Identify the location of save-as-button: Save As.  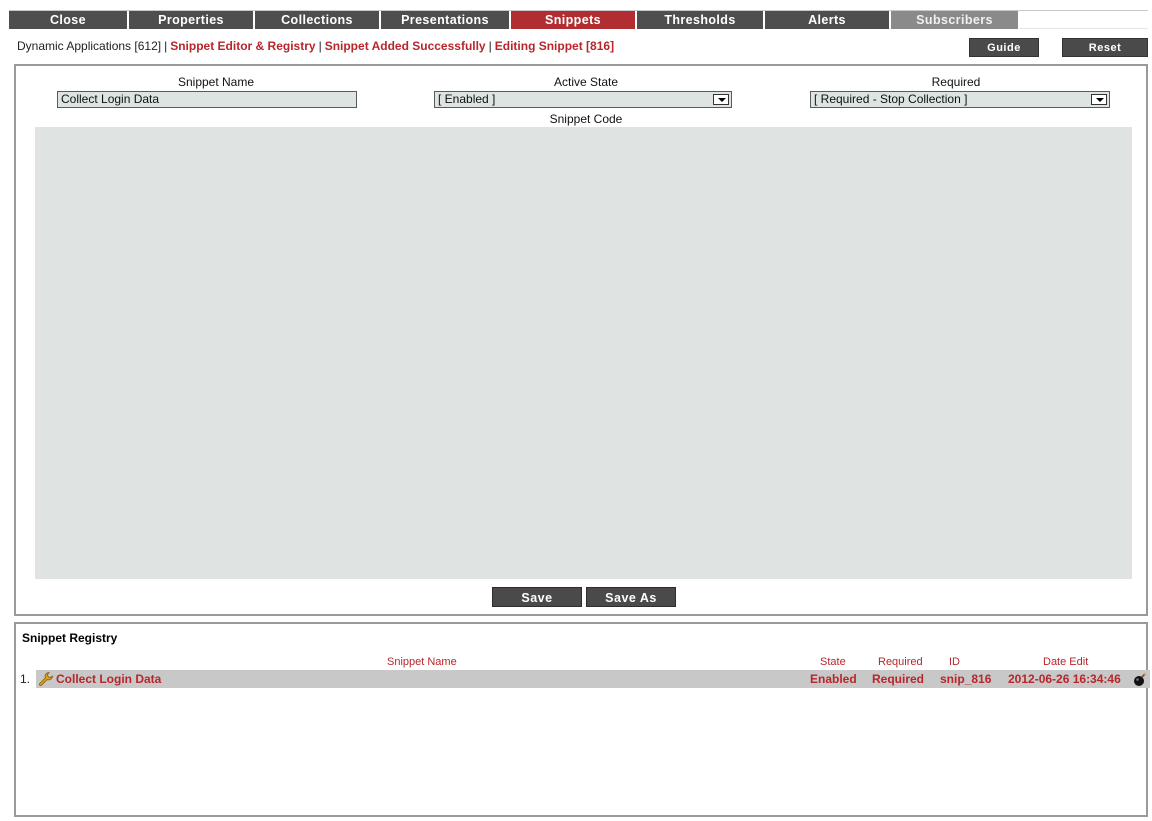
(631, 597).